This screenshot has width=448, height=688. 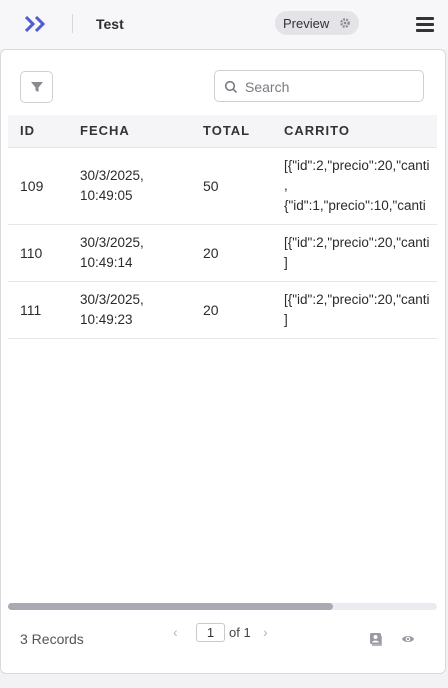 I want to click on export-contact-icon, so click(x=376, y=639).